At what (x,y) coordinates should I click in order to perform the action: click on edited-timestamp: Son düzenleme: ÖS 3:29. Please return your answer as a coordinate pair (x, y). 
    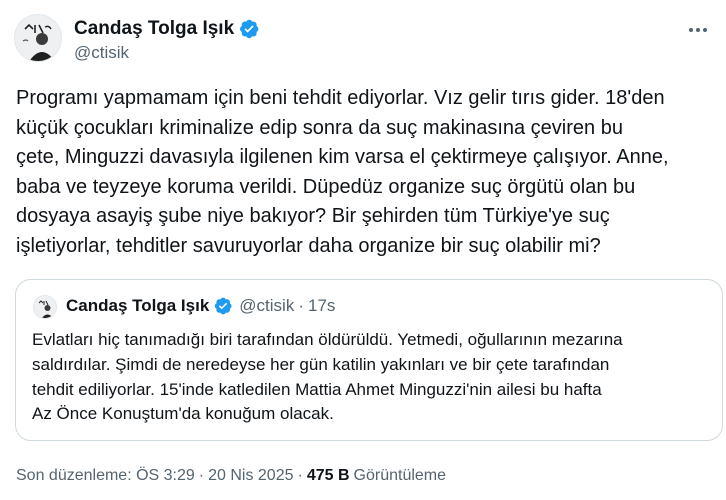
    Looking at the image, I should click on (105, 476).